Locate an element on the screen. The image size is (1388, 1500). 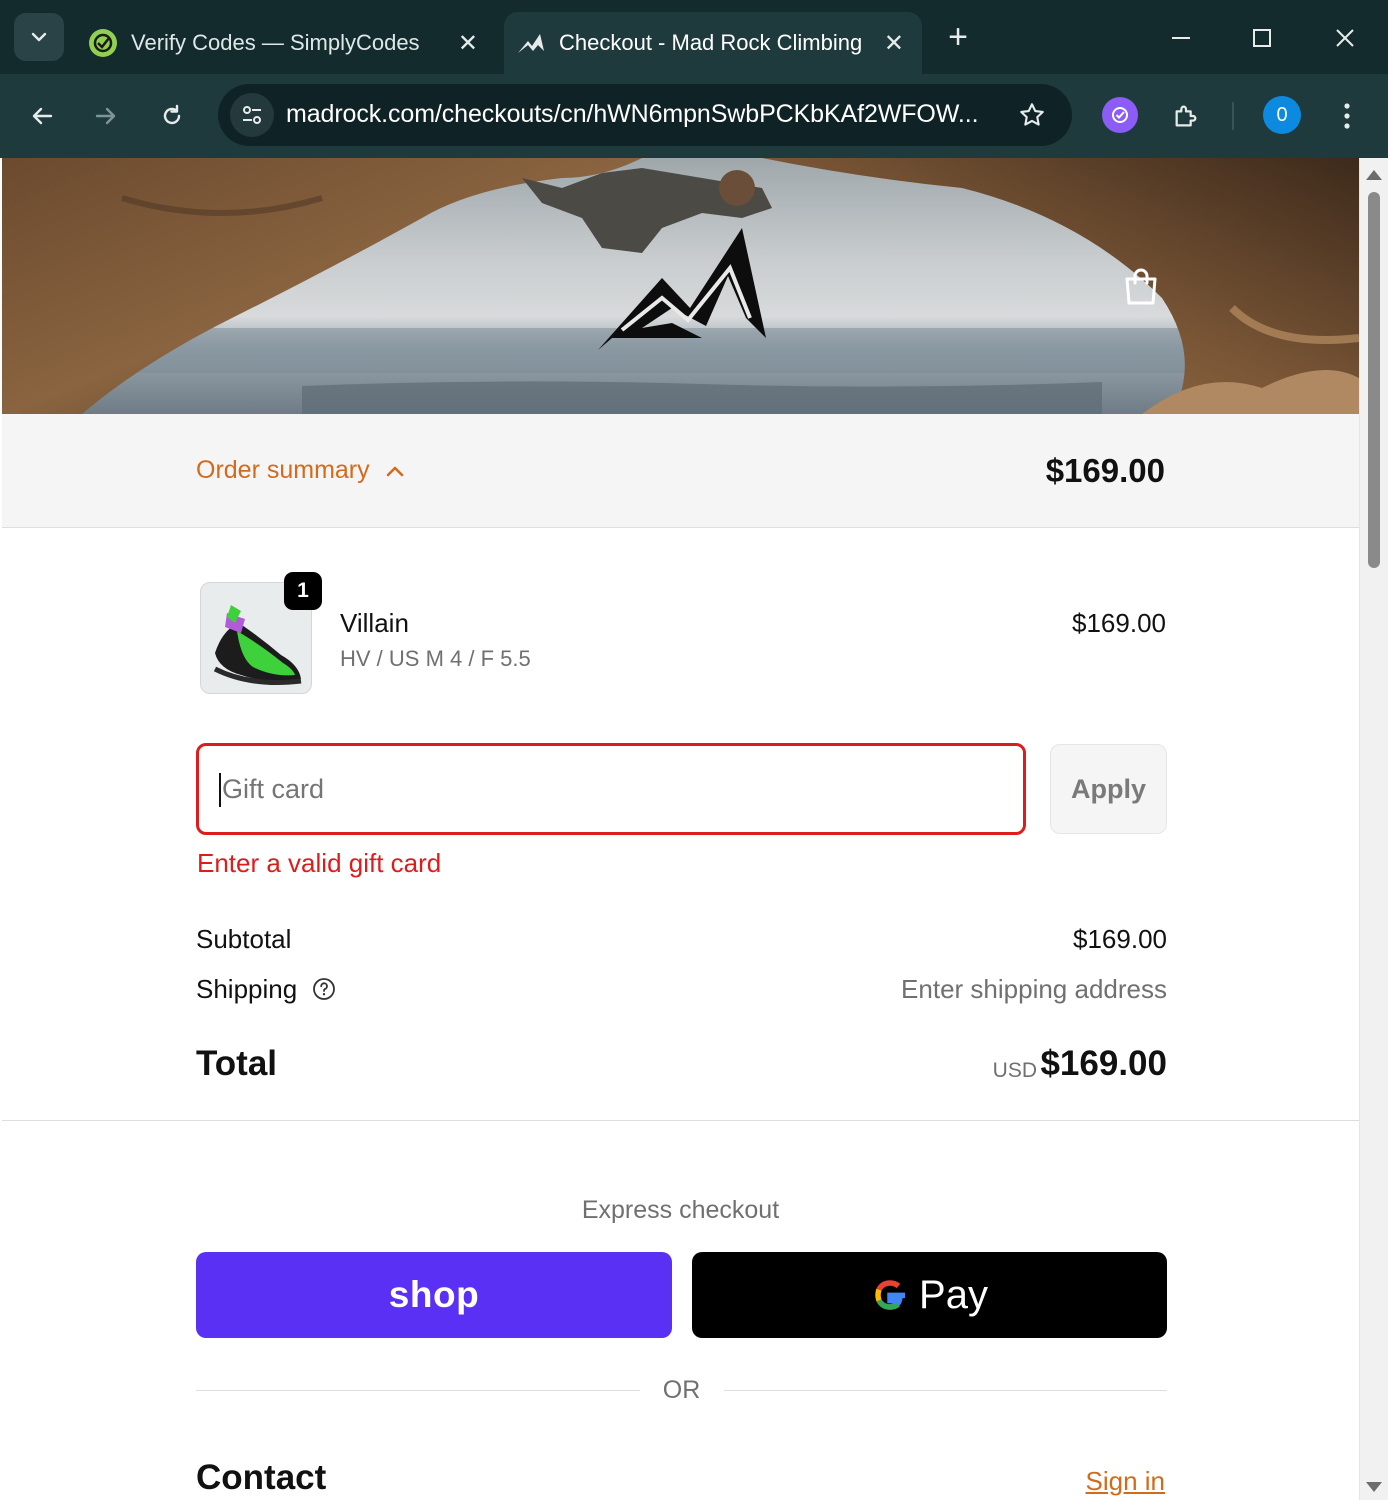
subtotal-value: $169.00 is located at coordinates (1120, 939).